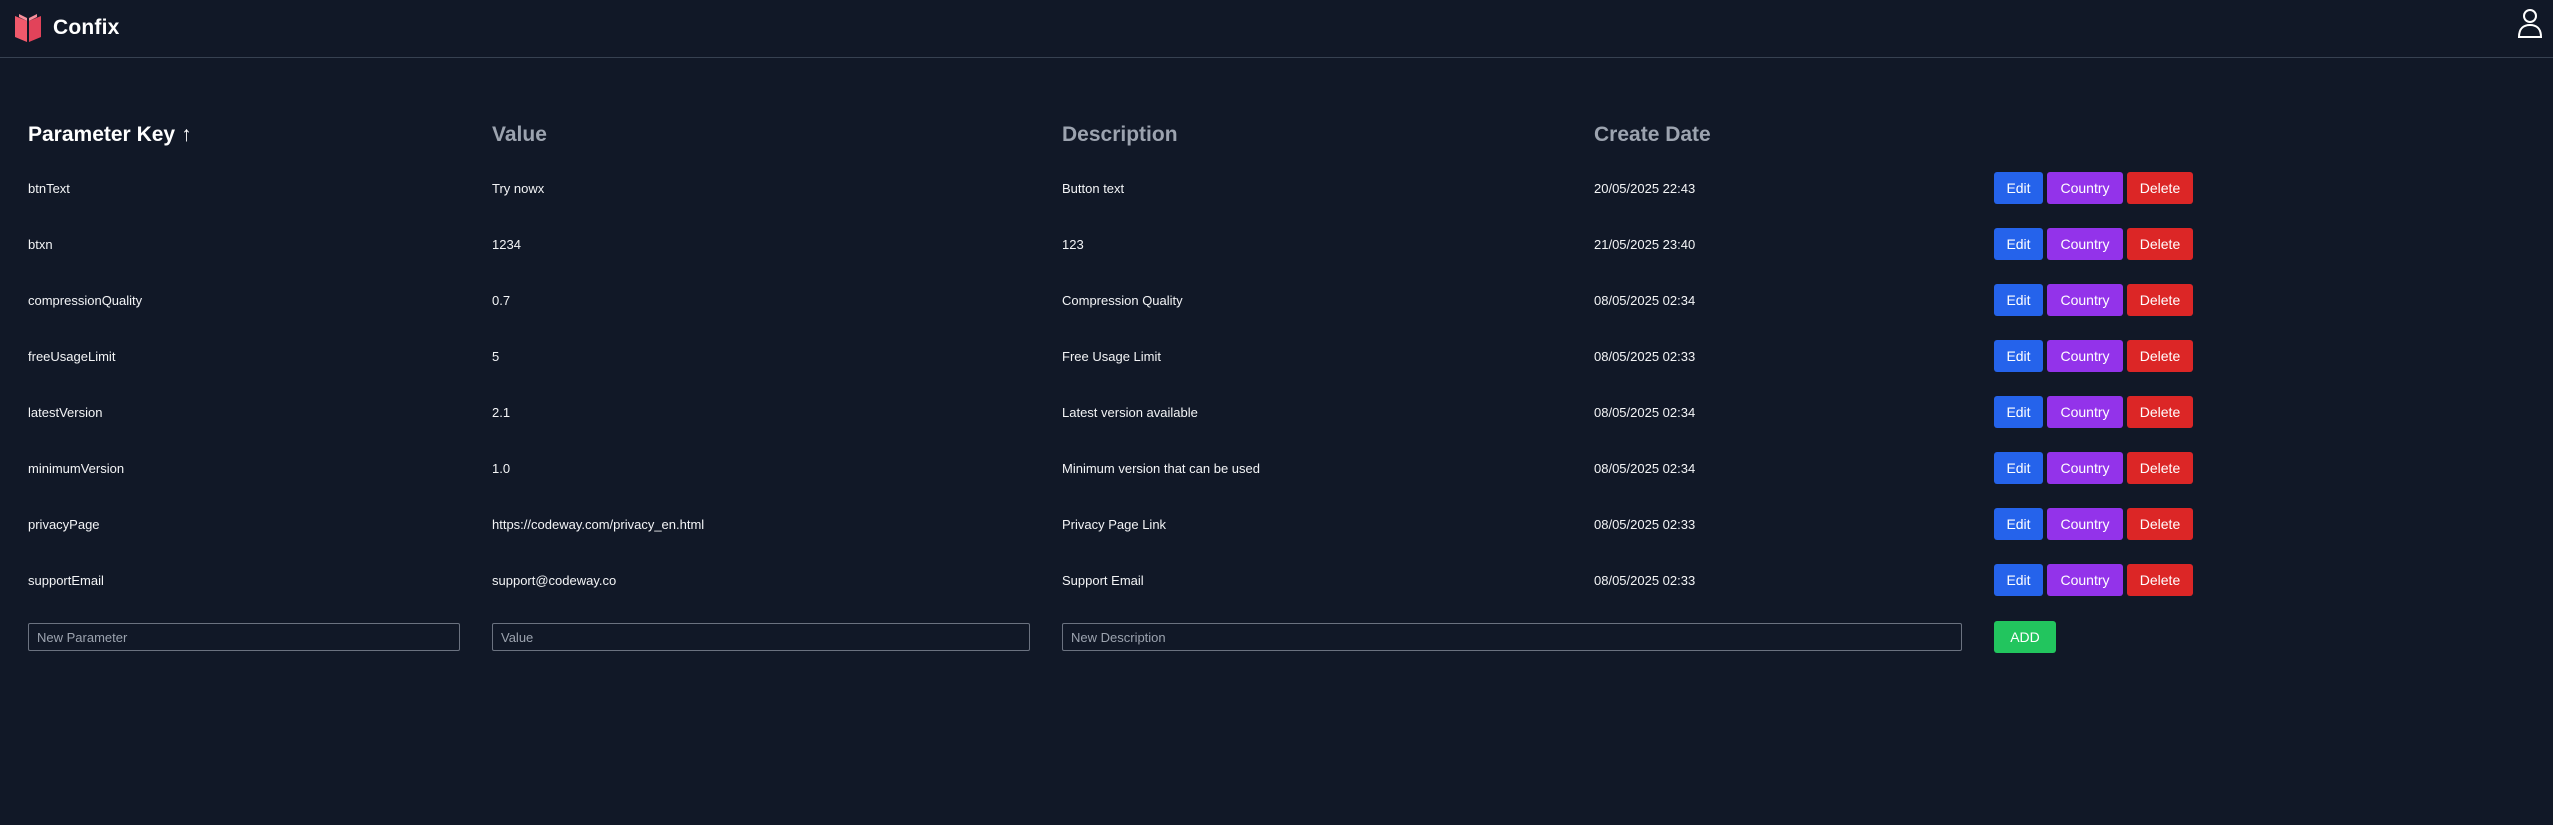 Image resolution: width=2553 pixels, height=825 pixels. Describe the element at coordinates (554, 580) in the screenshot. I see `cell-value: support@codeway.co` at that location.